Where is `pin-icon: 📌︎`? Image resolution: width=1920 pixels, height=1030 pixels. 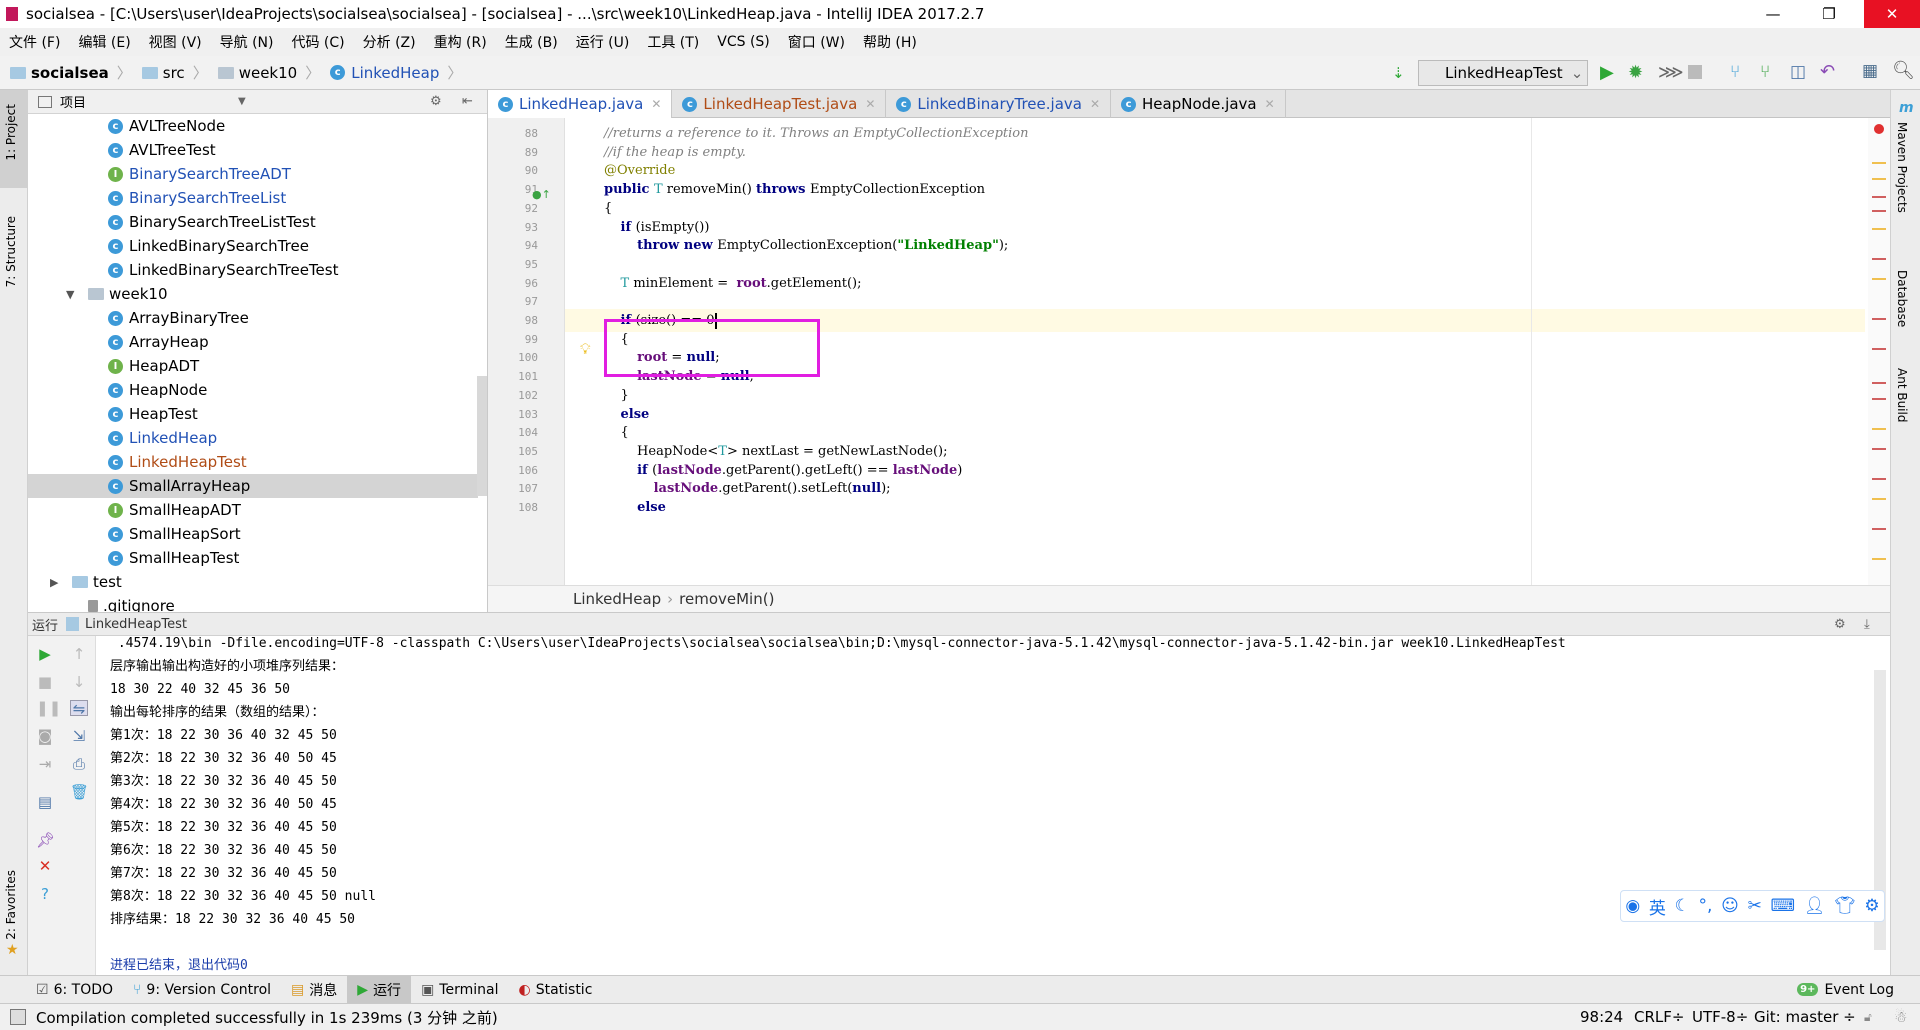
pin-icon: 📌︎ is located at coordinates (45, 840).